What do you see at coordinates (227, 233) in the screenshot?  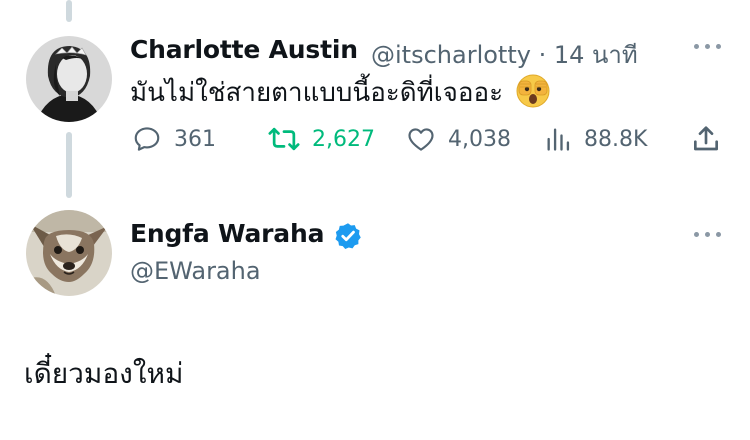 I see `author-name: Engfa Waraha` at bounding box center [227, 233].